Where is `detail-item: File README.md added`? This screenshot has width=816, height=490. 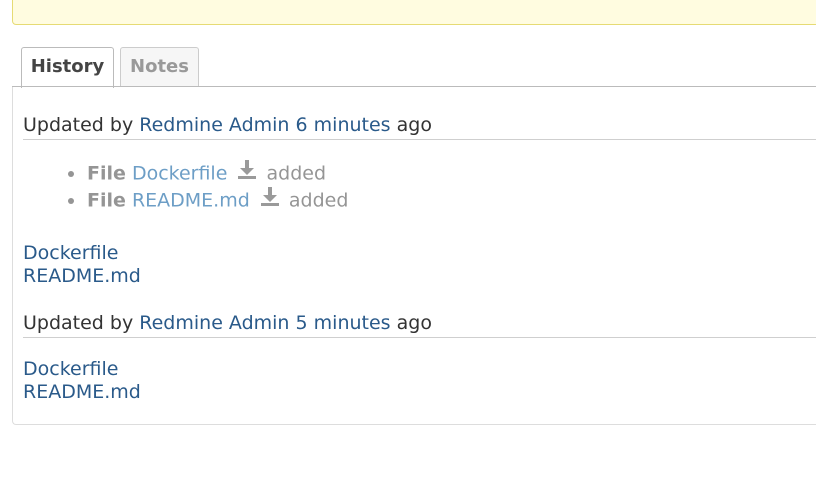
detail-item: File README.md added is located at coordinates (207, 199).